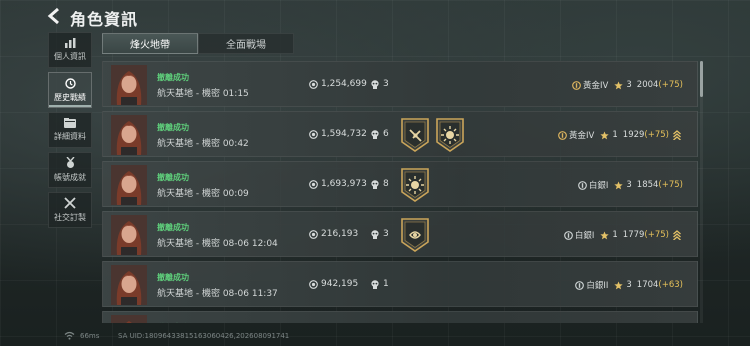 This screenshot has height=346, width=750. Describe the element at coordinates (333, 234) in the screenshot. I see `match-money: 216,193` at that location.